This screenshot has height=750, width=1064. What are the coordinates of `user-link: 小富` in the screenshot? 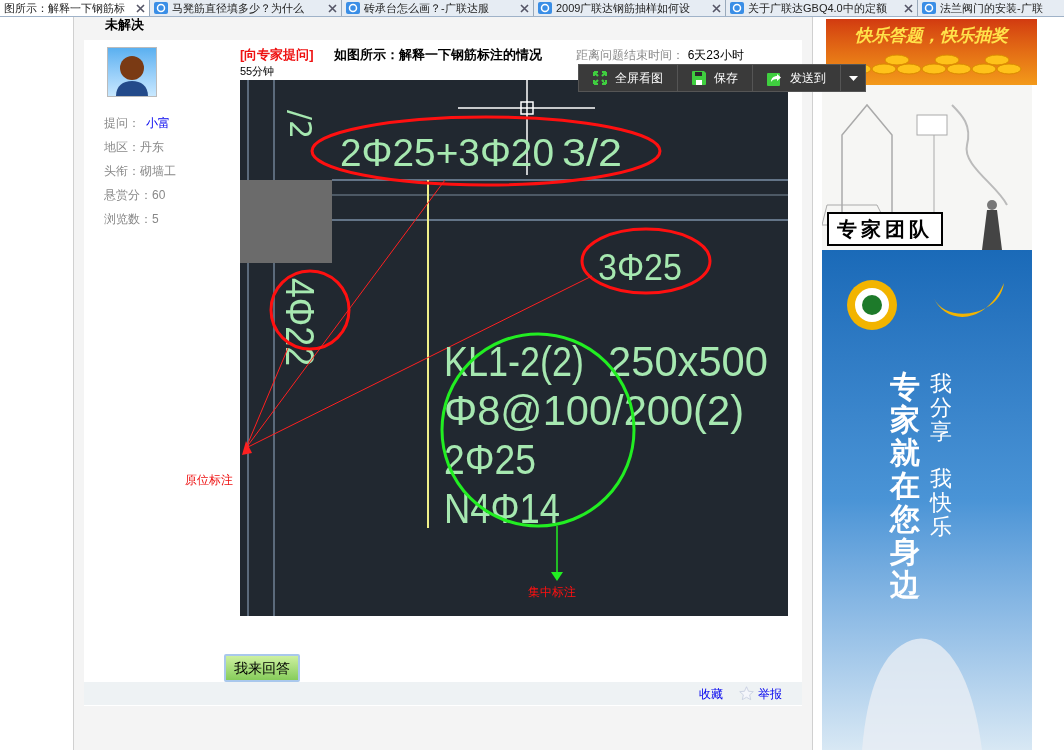 It's located at (158, 123).